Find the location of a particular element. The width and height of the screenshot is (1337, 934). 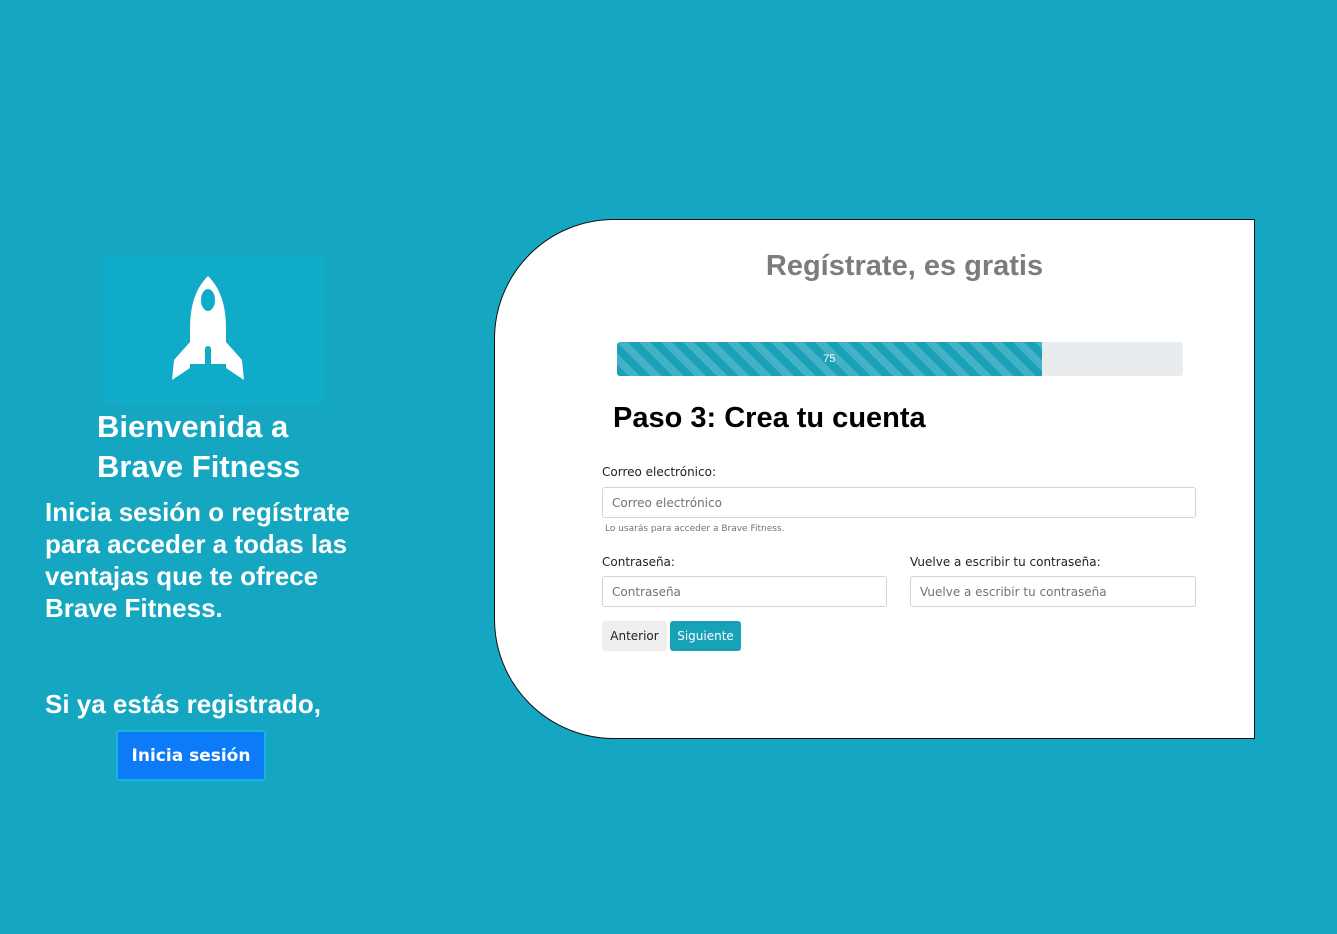

welcome-line-1: Bienvenida a is located at coordinates (193, 426).